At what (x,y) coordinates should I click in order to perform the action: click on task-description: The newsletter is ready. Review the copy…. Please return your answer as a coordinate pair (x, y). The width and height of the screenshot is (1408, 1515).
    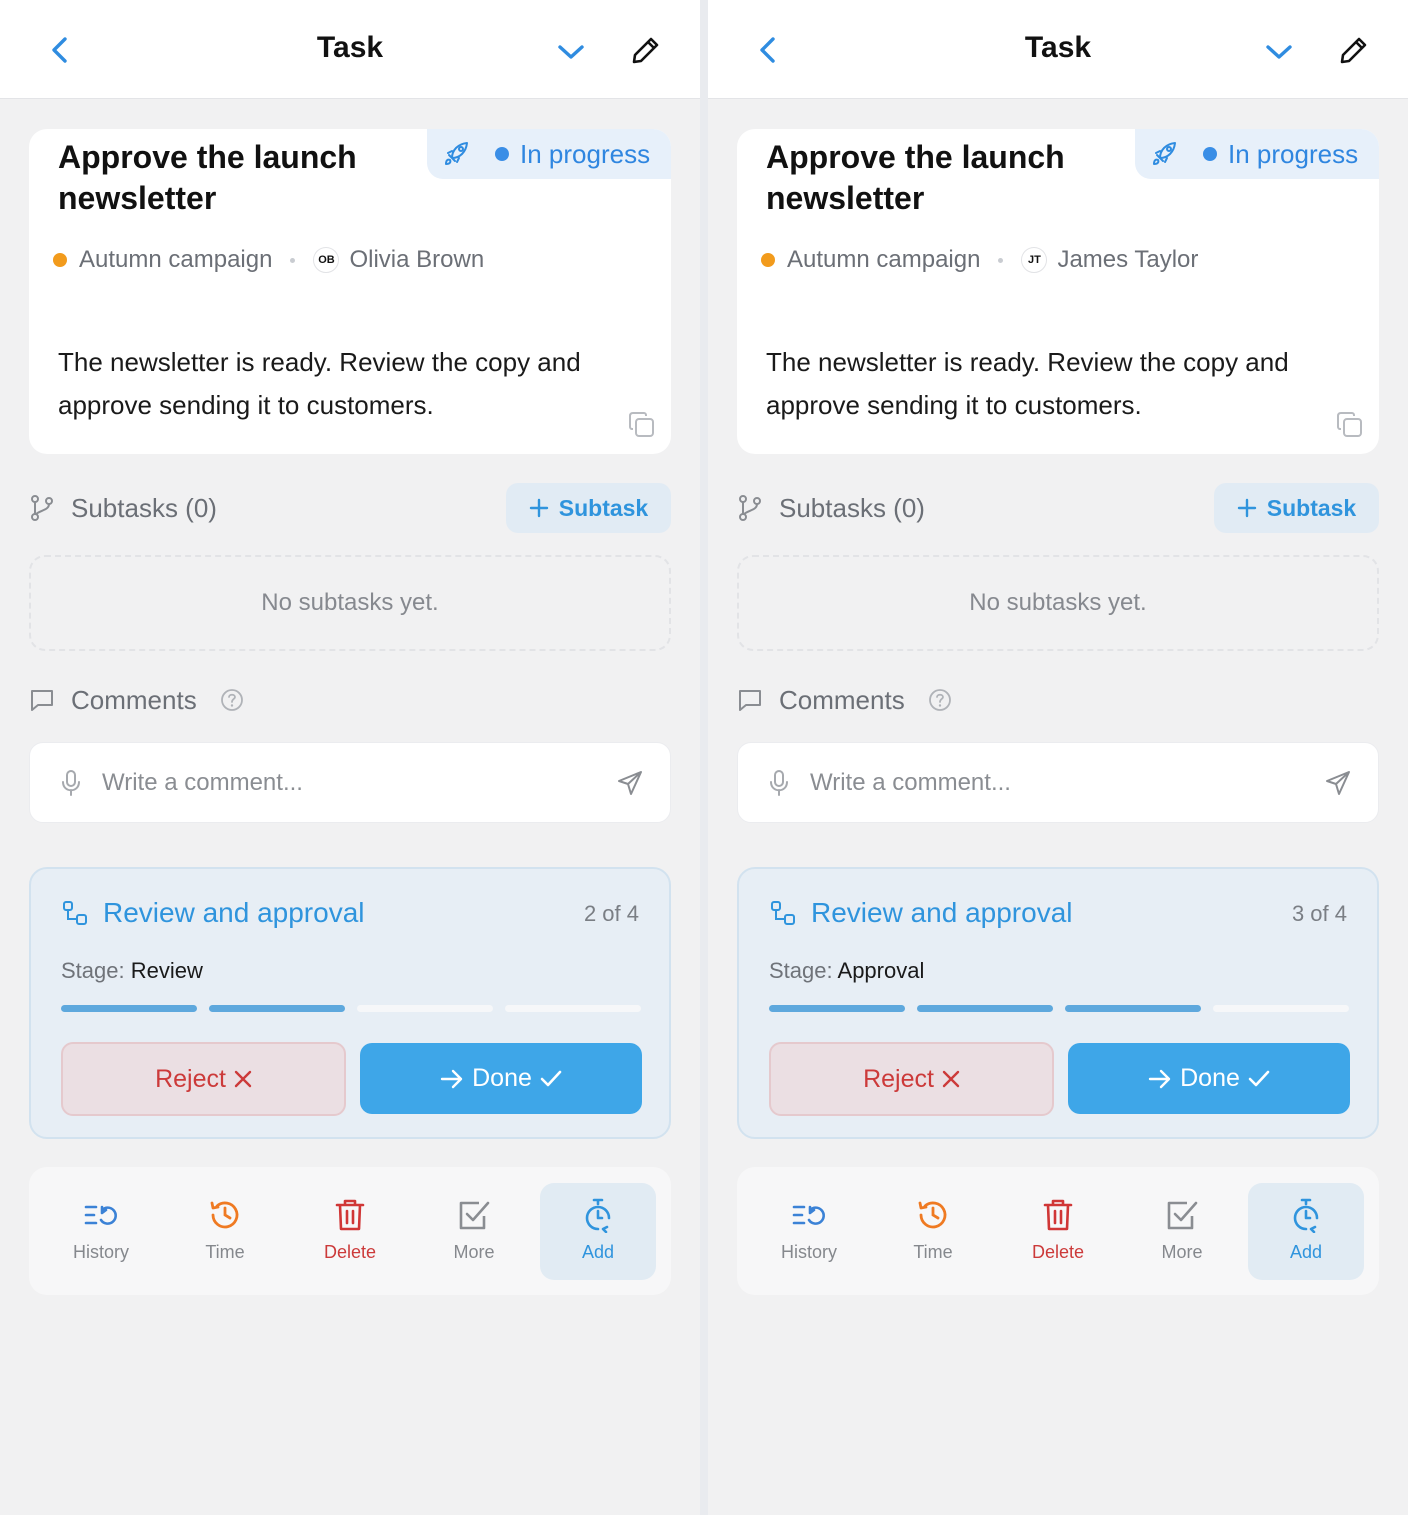
    Looking at the image, I should click on (1027, 383).